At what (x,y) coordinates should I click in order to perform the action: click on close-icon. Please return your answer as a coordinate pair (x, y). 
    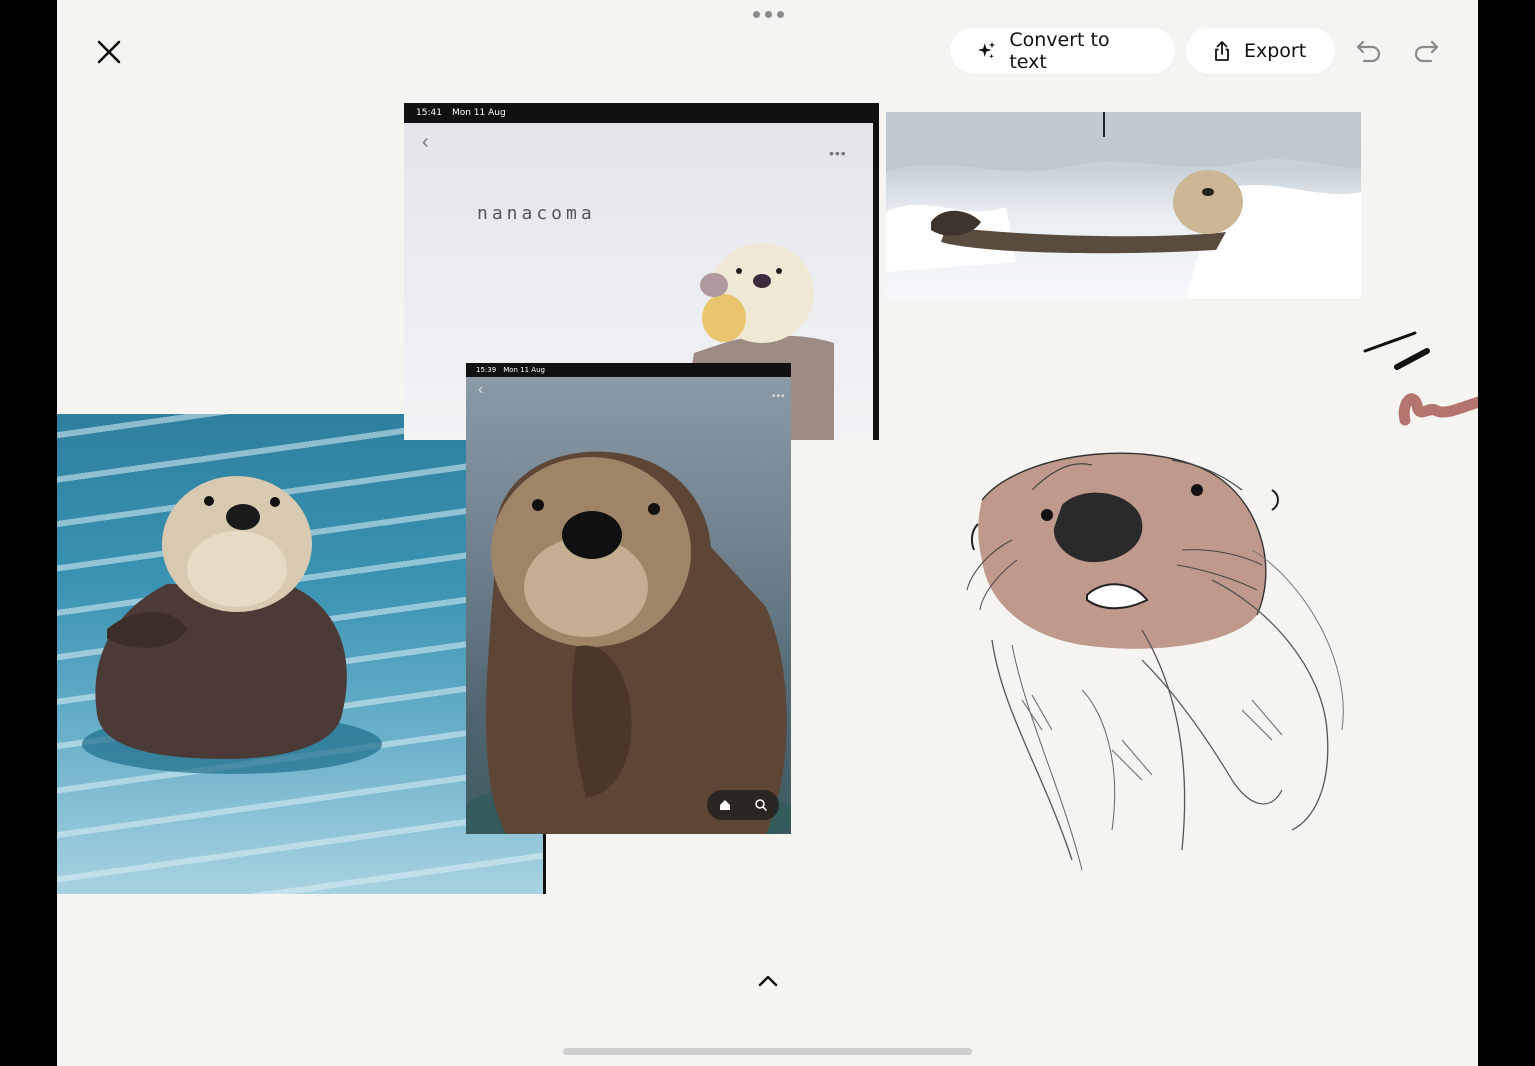
    Looking at the image, I should click on (109, 52).